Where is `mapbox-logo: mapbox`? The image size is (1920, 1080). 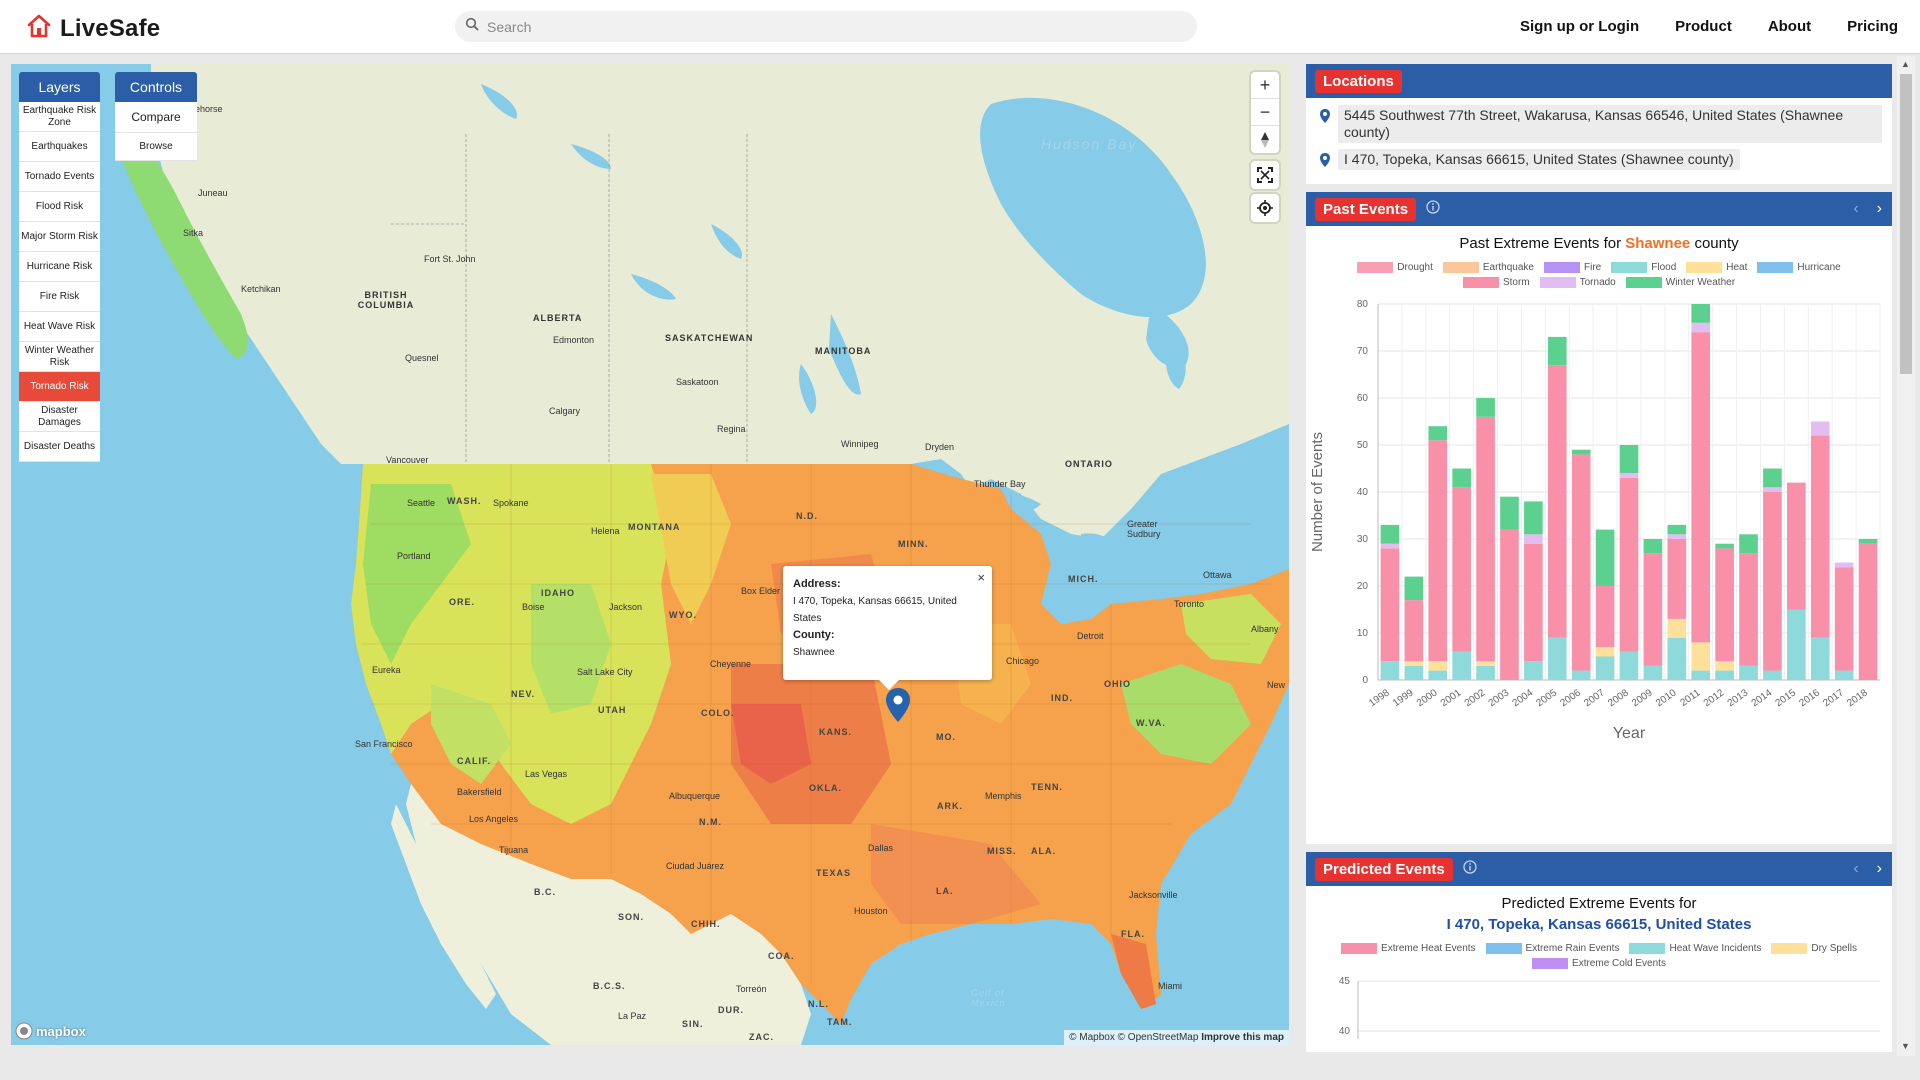
mapbox-logo: mapbox is located at coordinates (50, 1031).